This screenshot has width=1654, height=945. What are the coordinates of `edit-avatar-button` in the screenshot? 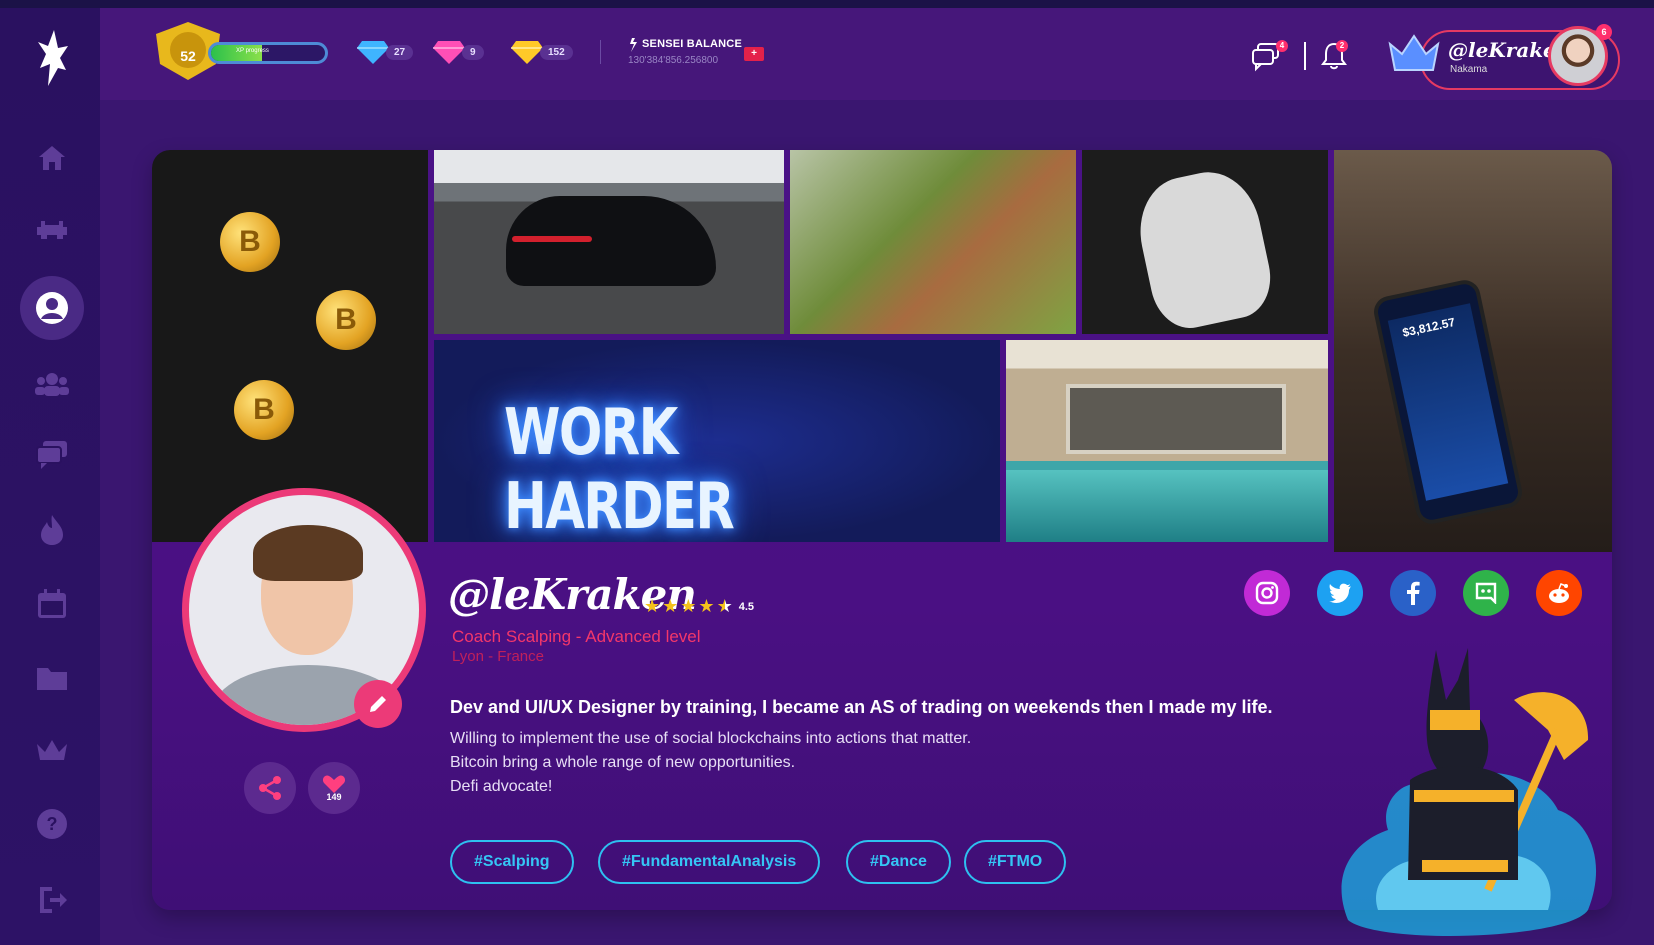 It's located at (378, 704).